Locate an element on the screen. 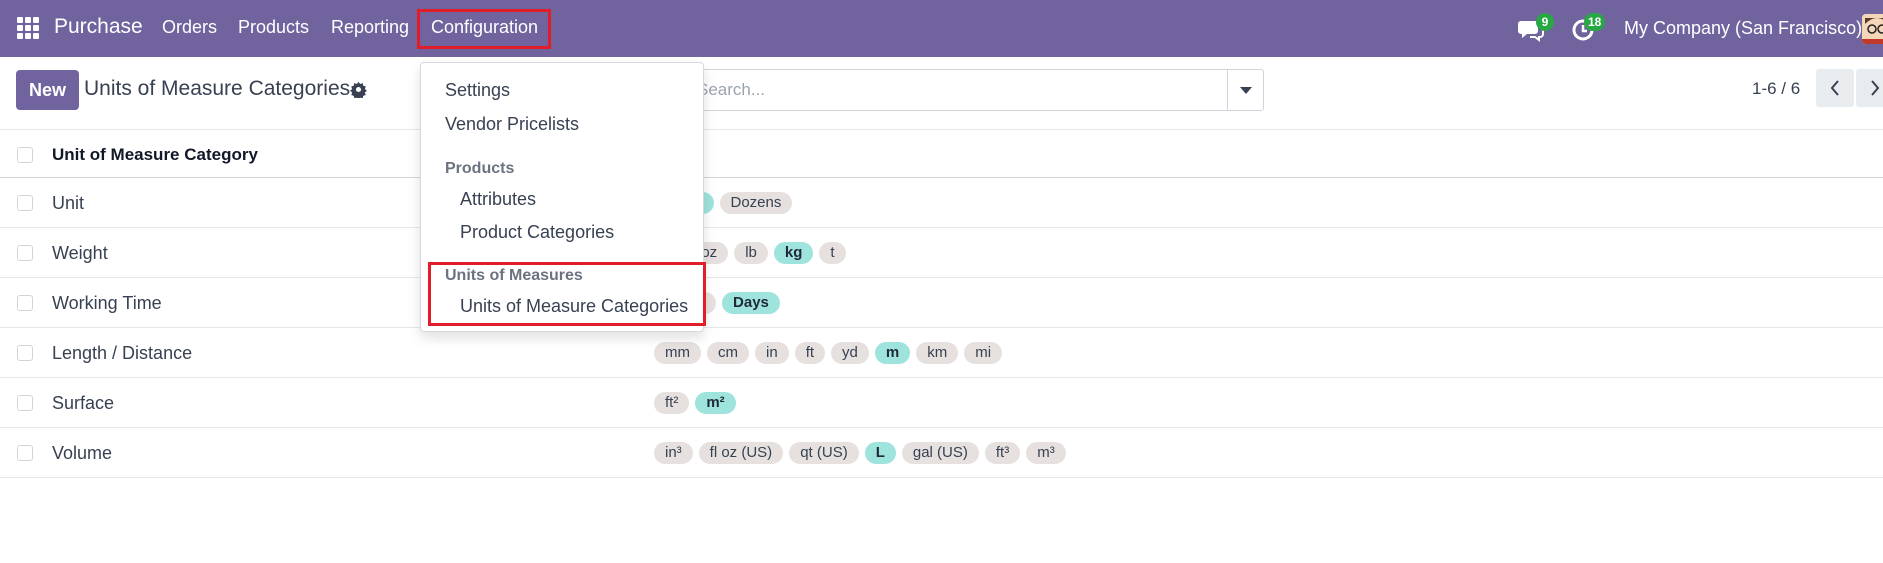 The width and height of the screenshot is (1883, 563). table-row: Length / Distance mm cm in ft yd m km mi is located at coordinates (941, 353).